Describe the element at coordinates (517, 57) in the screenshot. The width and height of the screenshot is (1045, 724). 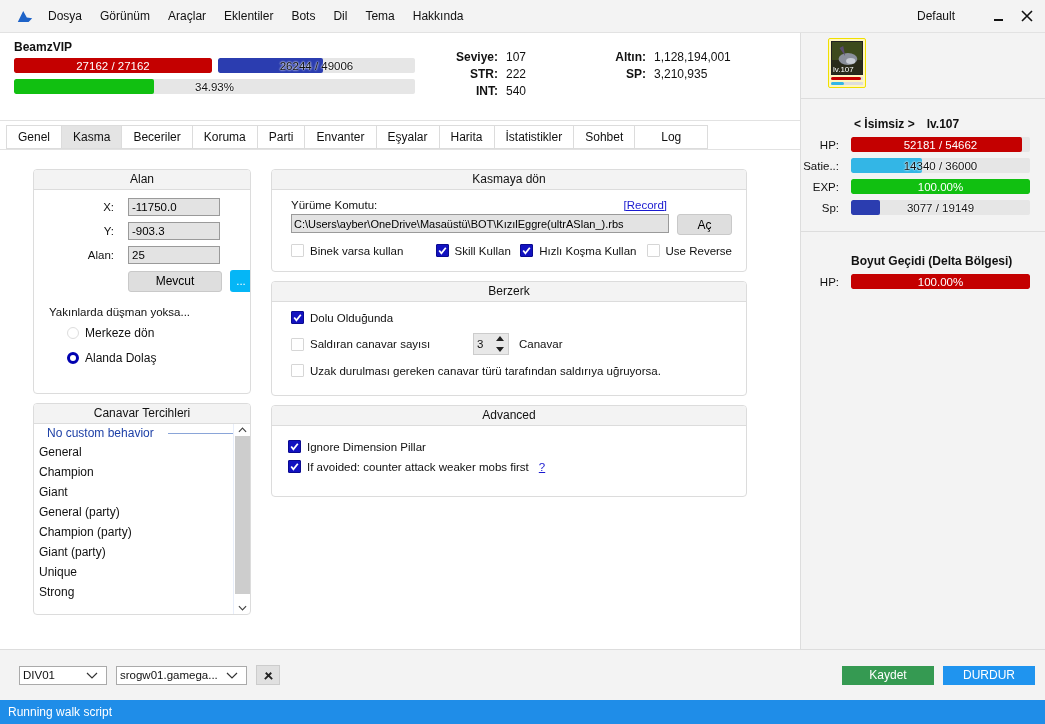
I see `stat-value: 107` at that location.